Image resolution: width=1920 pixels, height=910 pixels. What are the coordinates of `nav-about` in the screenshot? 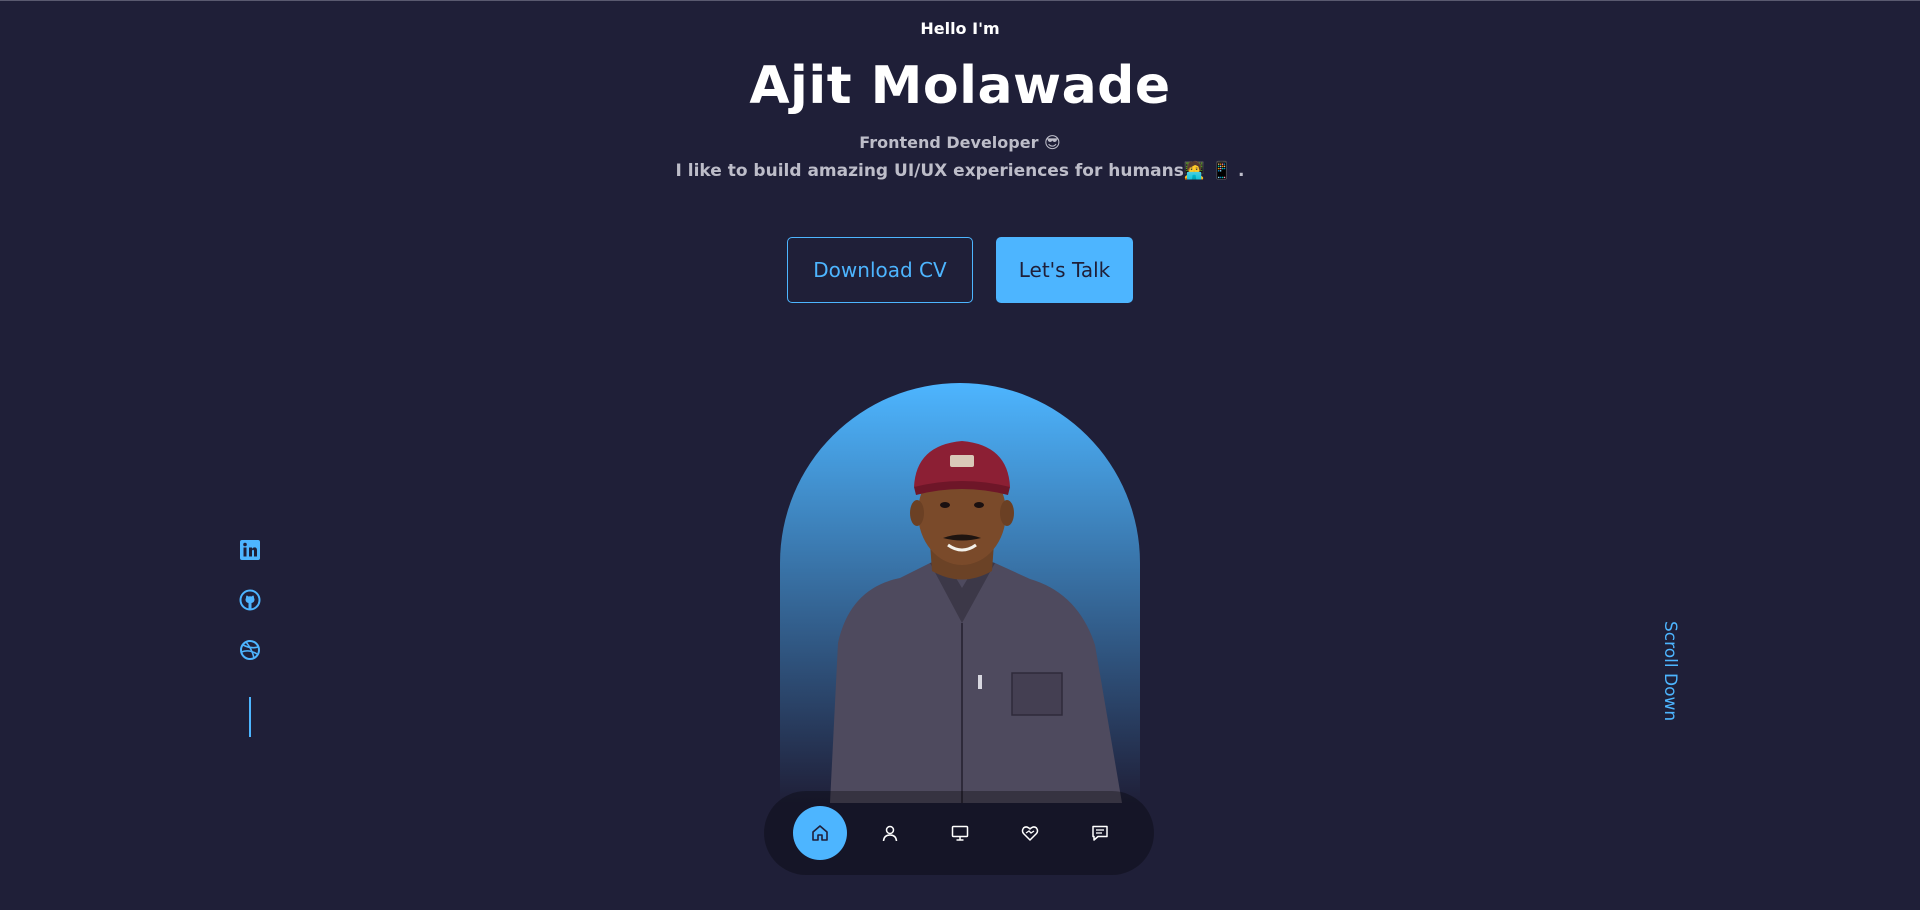 It's located at (890, 833).